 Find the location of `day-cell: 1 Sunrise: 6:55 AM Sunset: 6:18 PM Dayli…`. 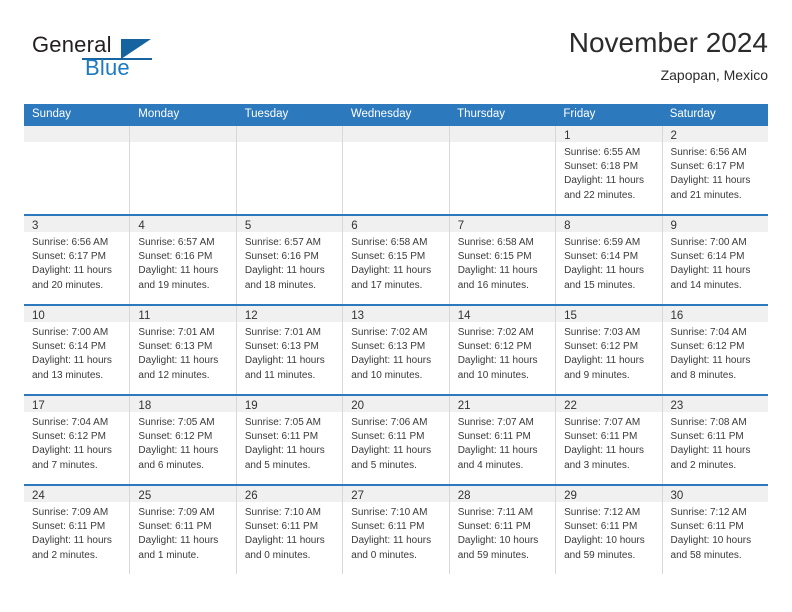

day-cell: 1 Sunrise: 6:55 AM Sunset: 6:18 PM Dayli… is located at coordinates (609, 170).